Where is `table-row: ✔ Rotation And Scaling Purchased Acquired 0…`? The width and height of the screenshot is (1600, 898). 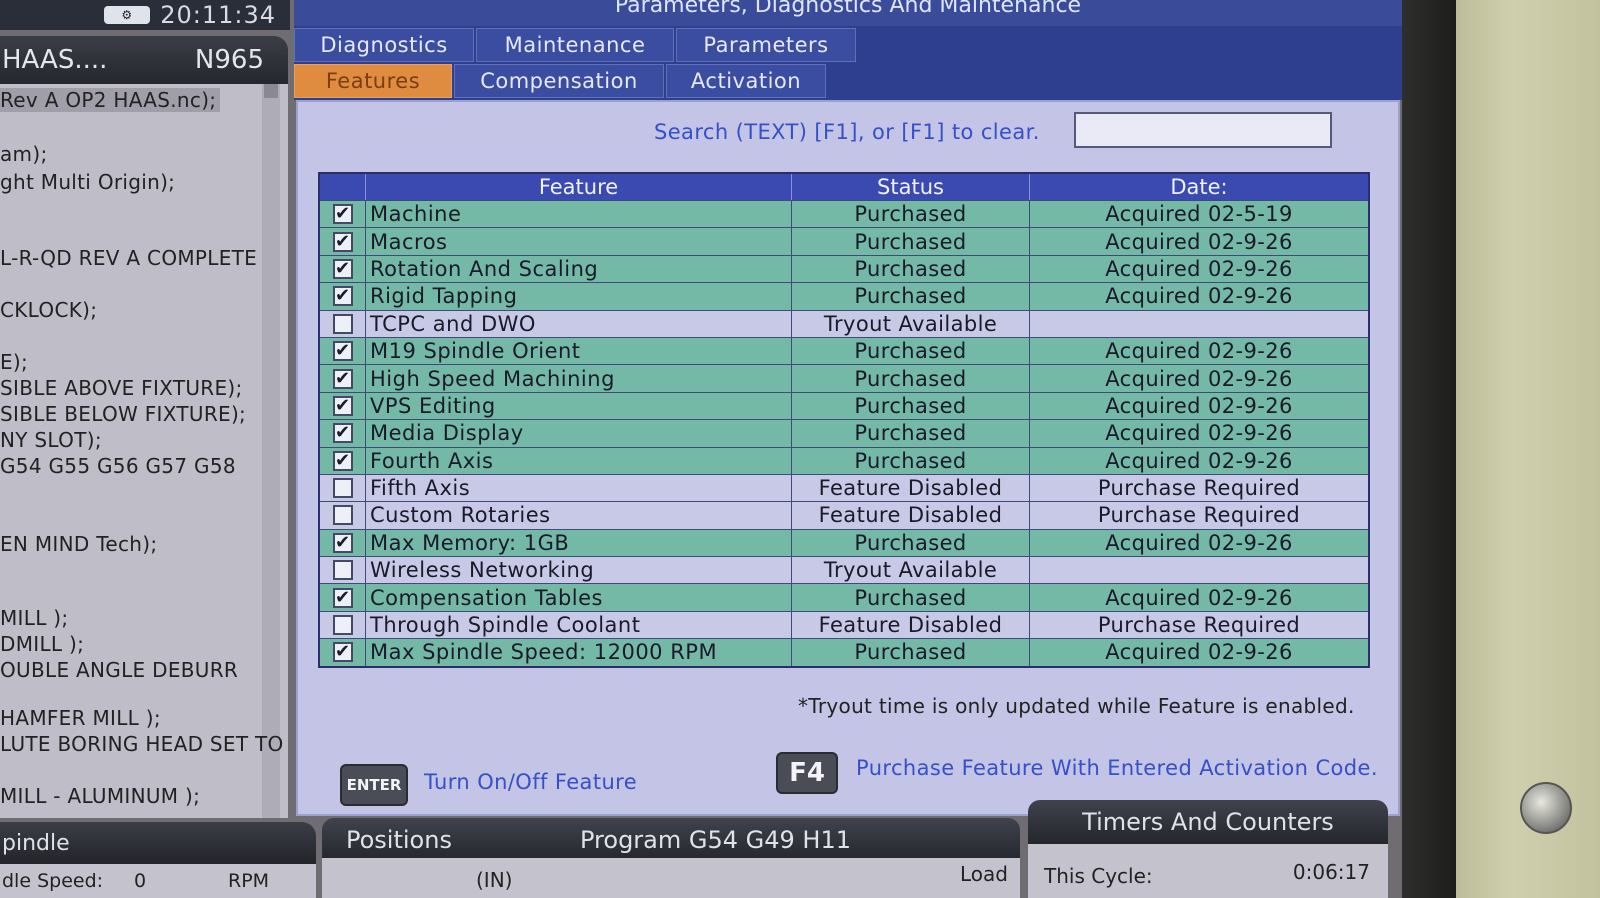 table-row: ✔ Rotation And Scaling Purchased Acquired 0… is located at coordinates (844, 268).